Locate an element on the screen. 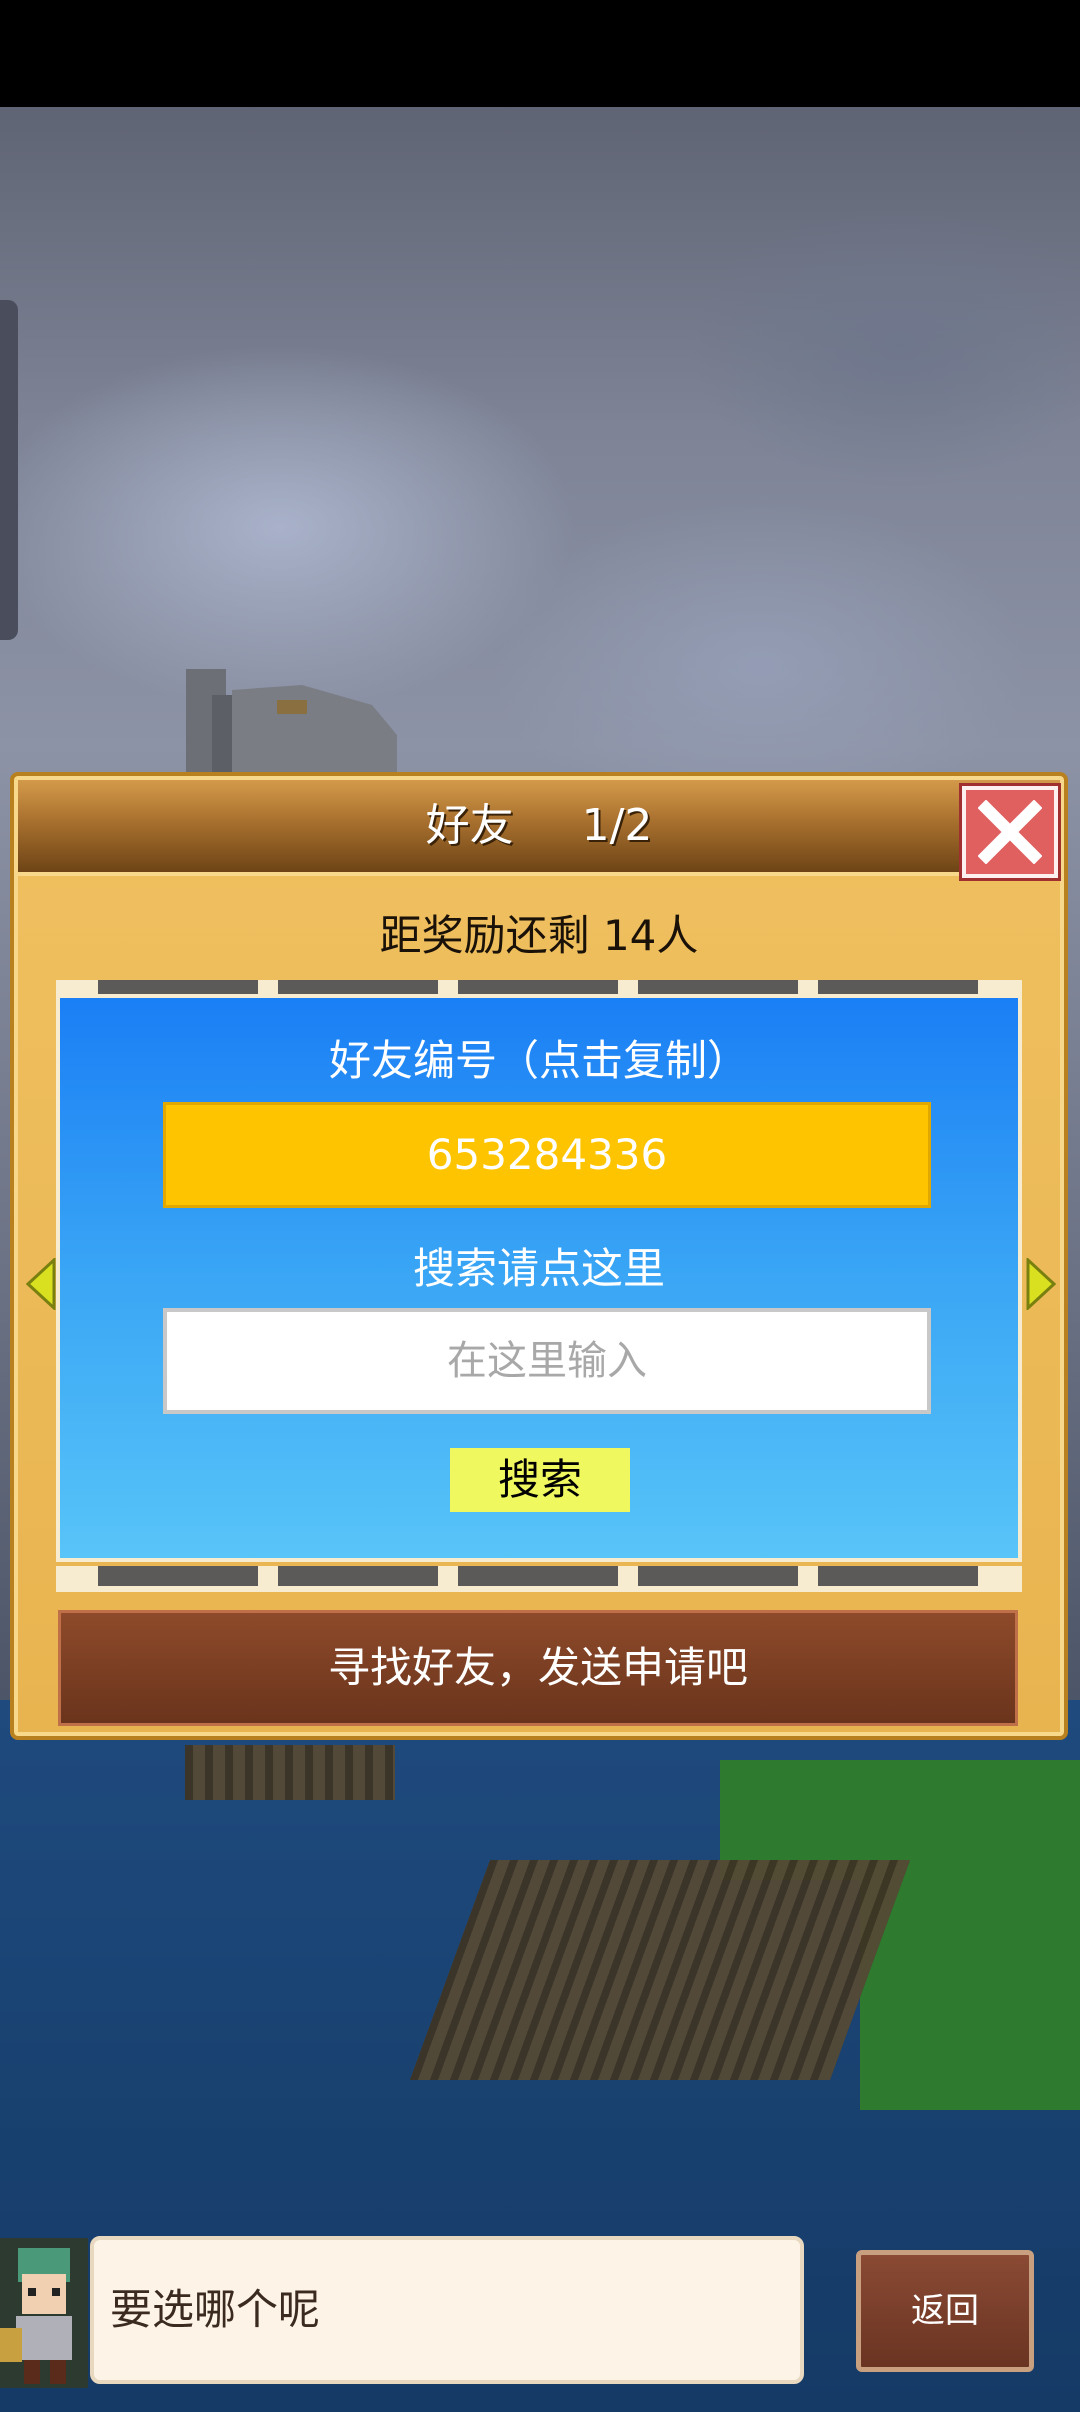  close-icon is located at coordinates (1010, 832).